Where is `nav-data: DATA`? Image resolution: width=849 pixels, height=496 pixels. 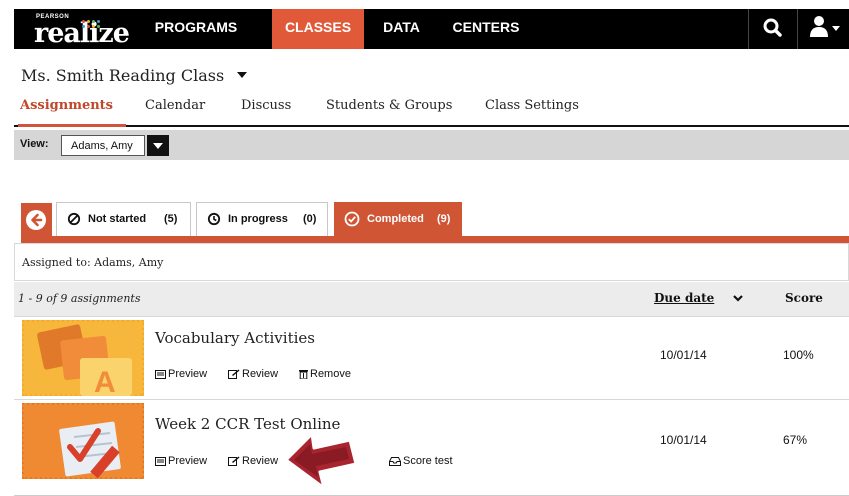
nav-data: DATA is located at coordinates (401, 29).